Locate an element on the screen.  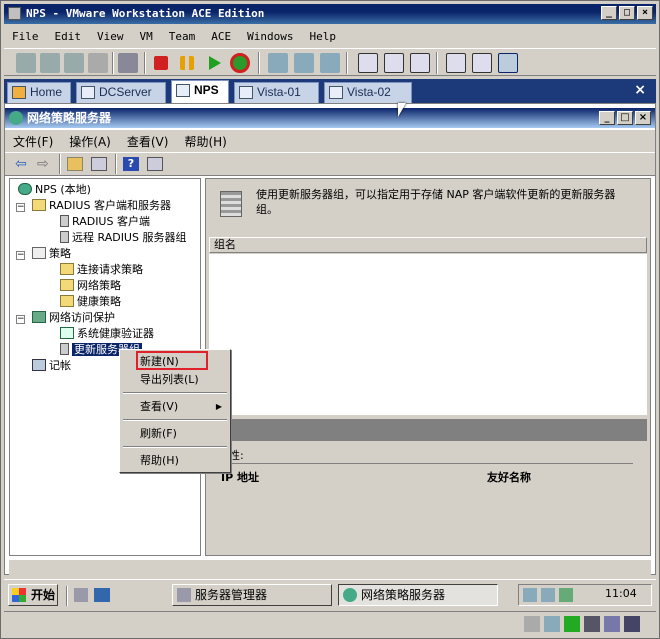
mmc-menu-view: 查看(V) is located at coordinates (148, 141).